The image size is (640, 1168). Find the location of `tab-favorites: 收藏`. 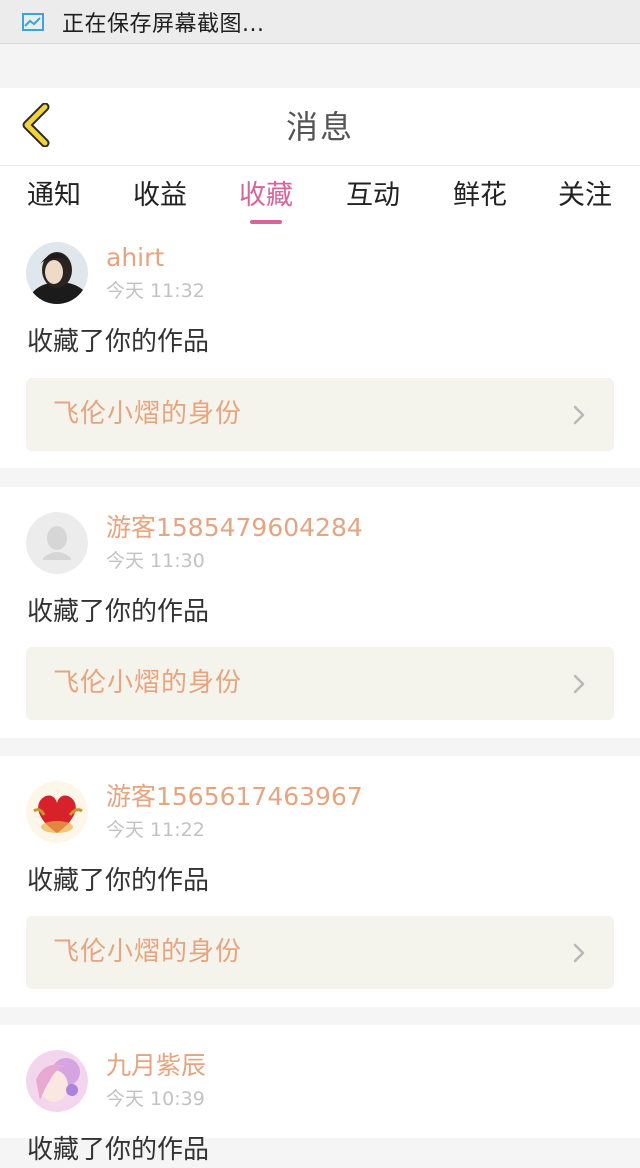

tab-favorites: 收藏 is located at coordinates (266, 198).